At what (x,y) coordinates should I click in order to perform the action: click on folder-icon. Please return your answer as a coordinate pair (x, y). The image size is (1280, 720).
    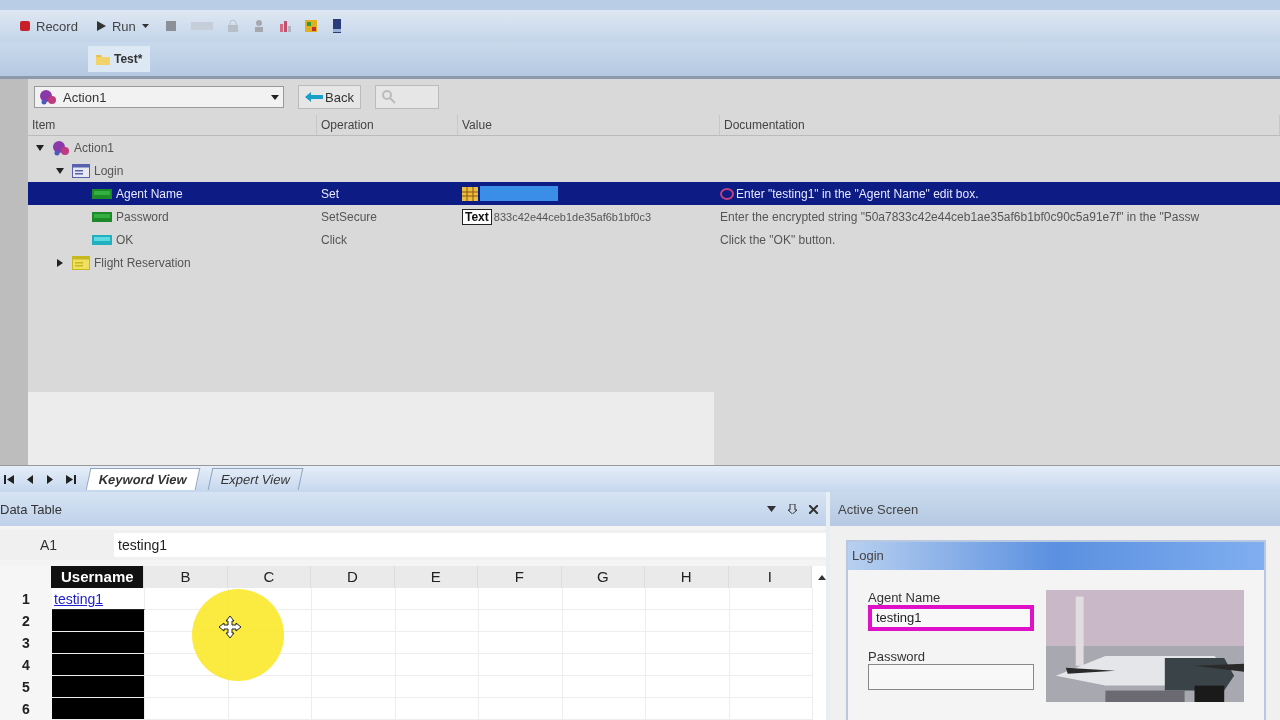
    Looking at the image, I should click on (103, 59).